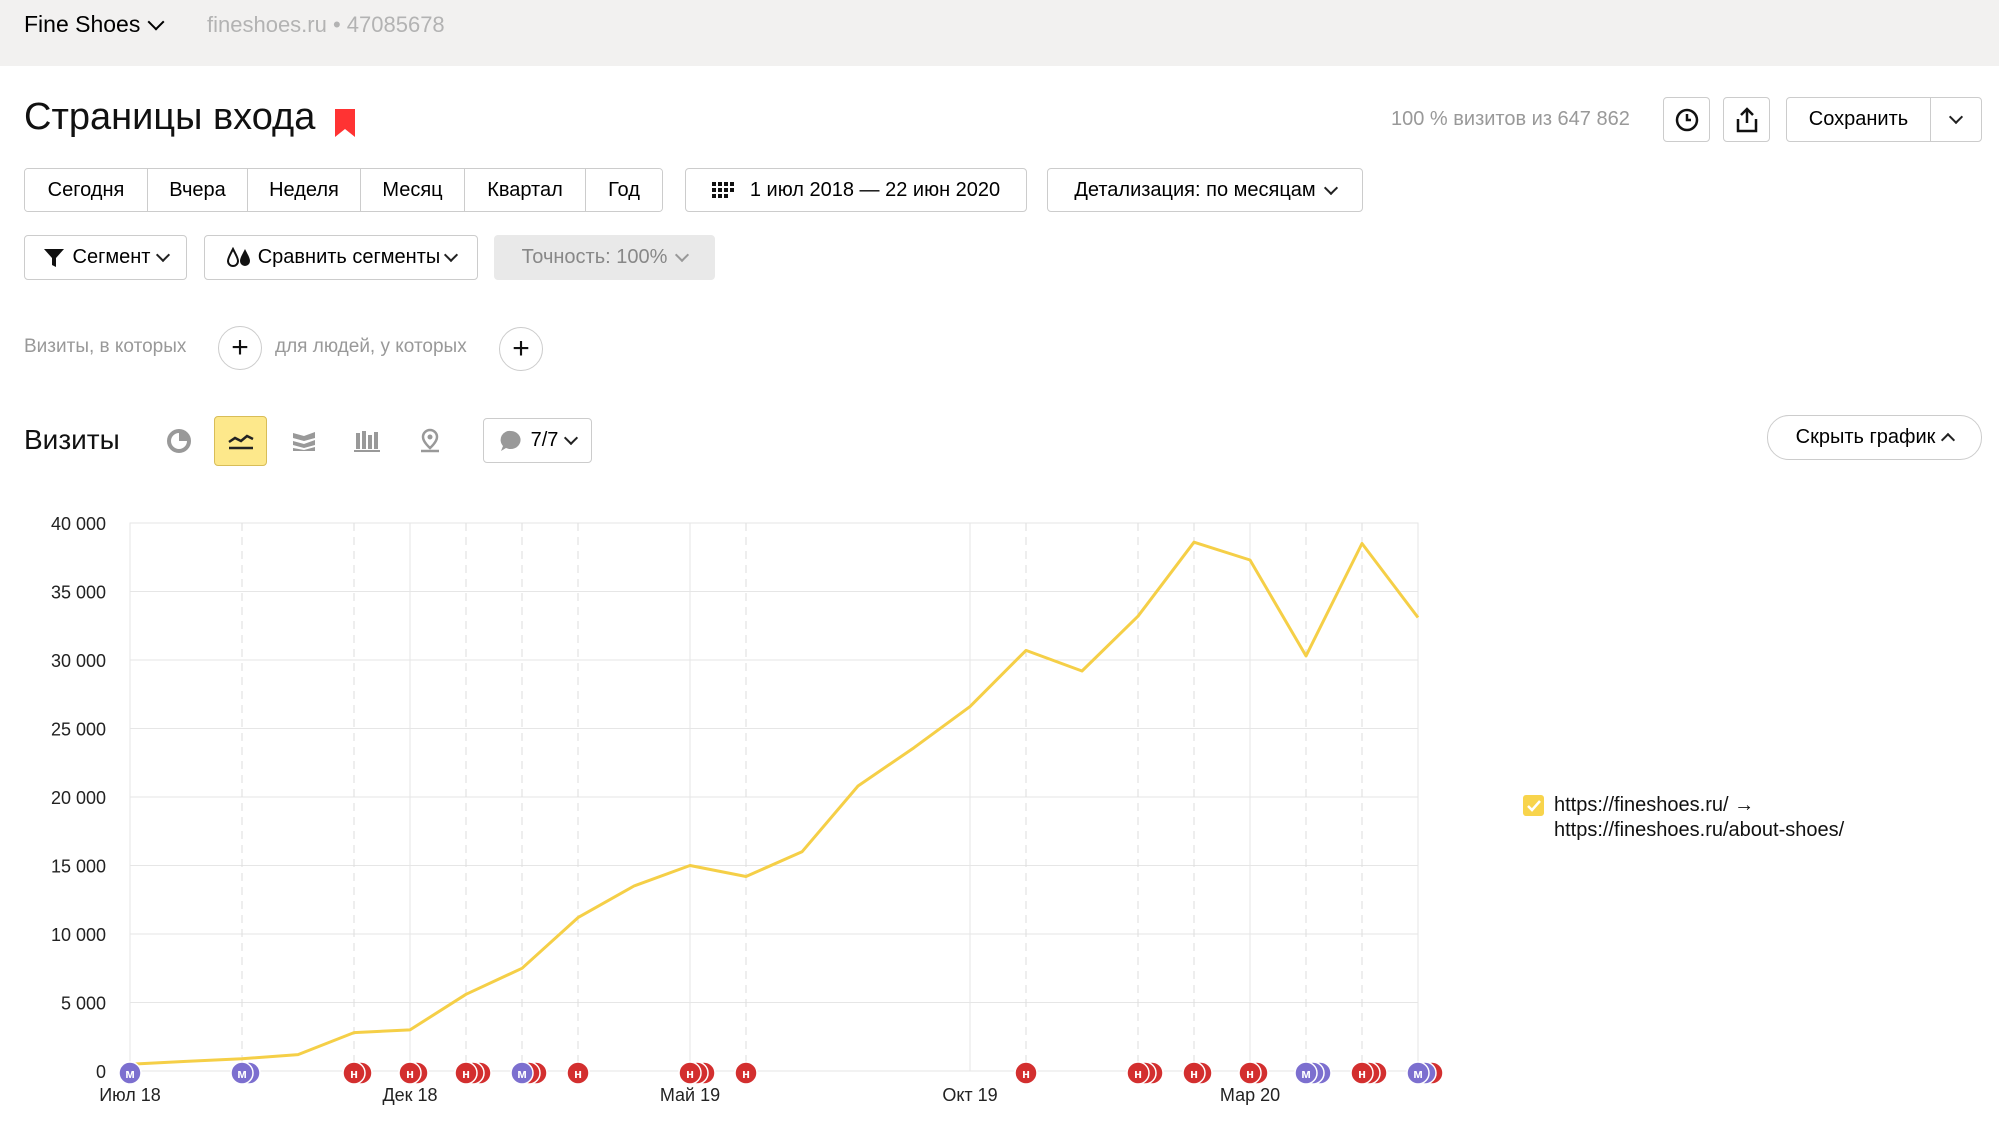 The width and height of the screenshot is (1999, 1142). Describe the element at coordinates (78, 661) in the screenshot. I see `y-tick-label: 30 000` at that location.